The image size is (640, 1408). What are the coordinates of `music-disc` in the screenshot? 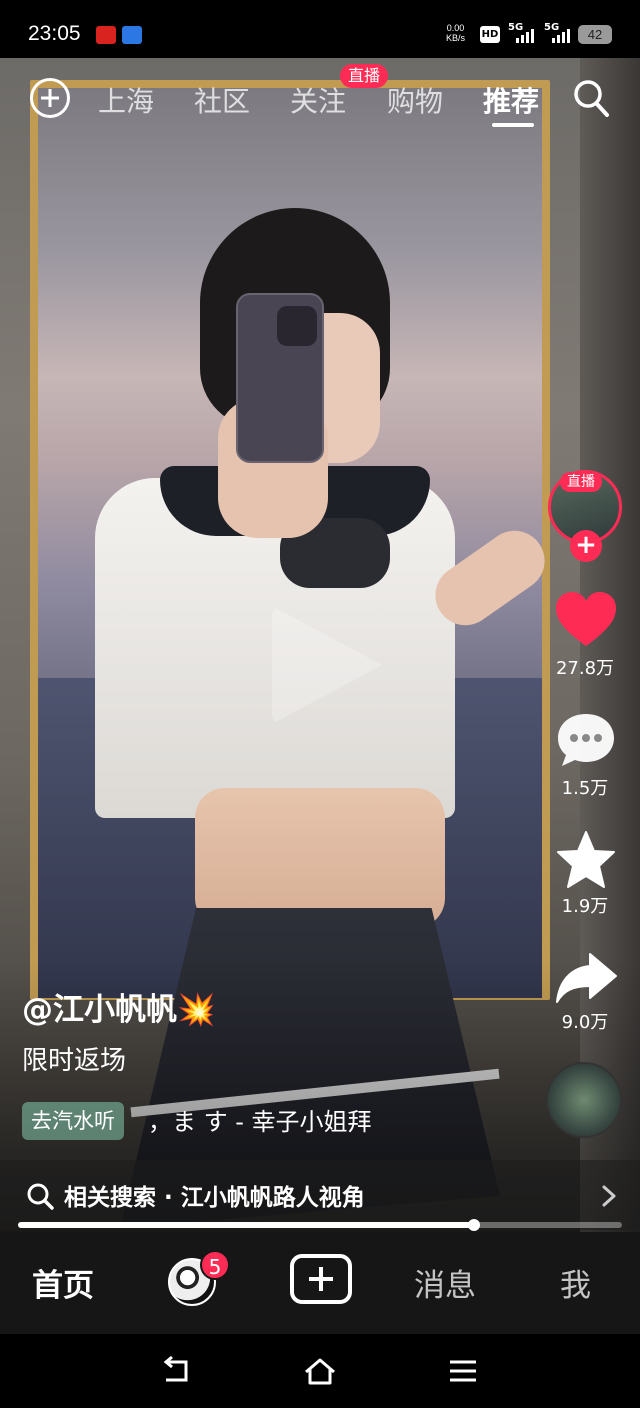 It's located at (584, 1100).